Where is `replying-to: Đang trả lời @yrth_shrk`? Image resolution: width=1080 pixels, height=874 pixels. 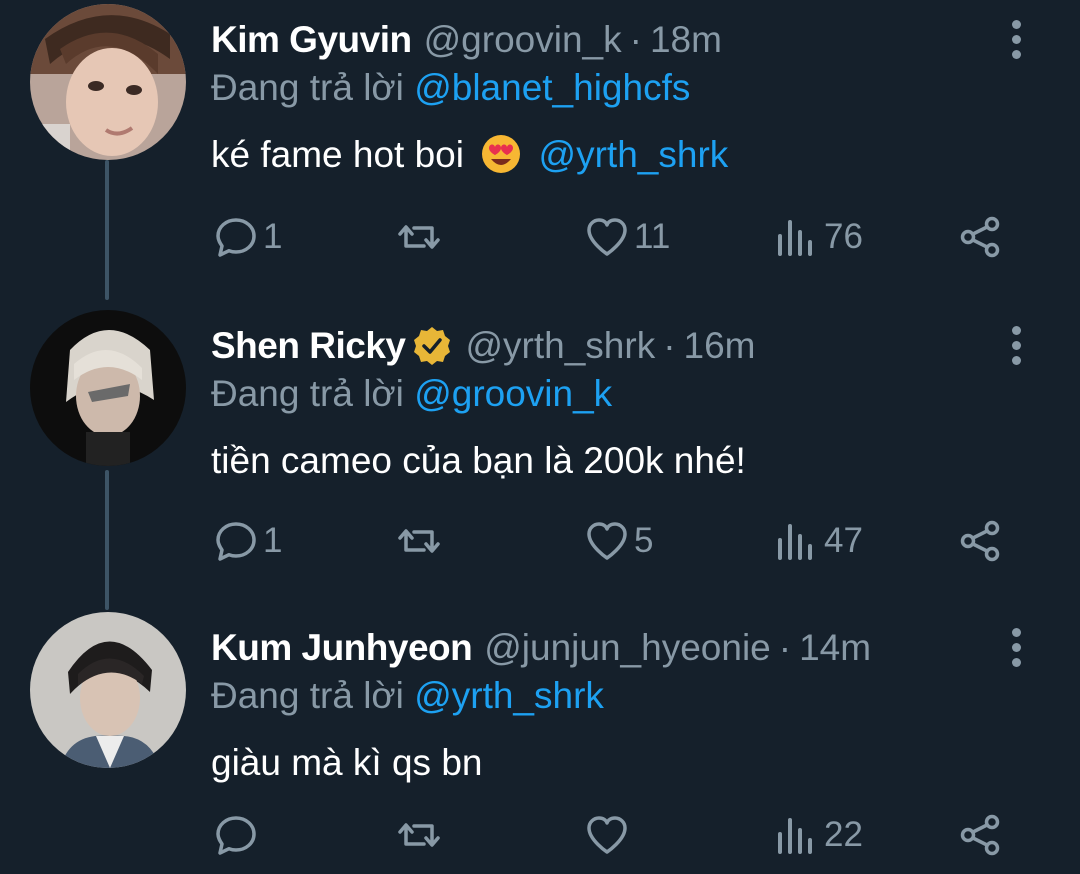
replying-to: Đang trả lời @yrth_shrk is located at coordinates (407, 696).